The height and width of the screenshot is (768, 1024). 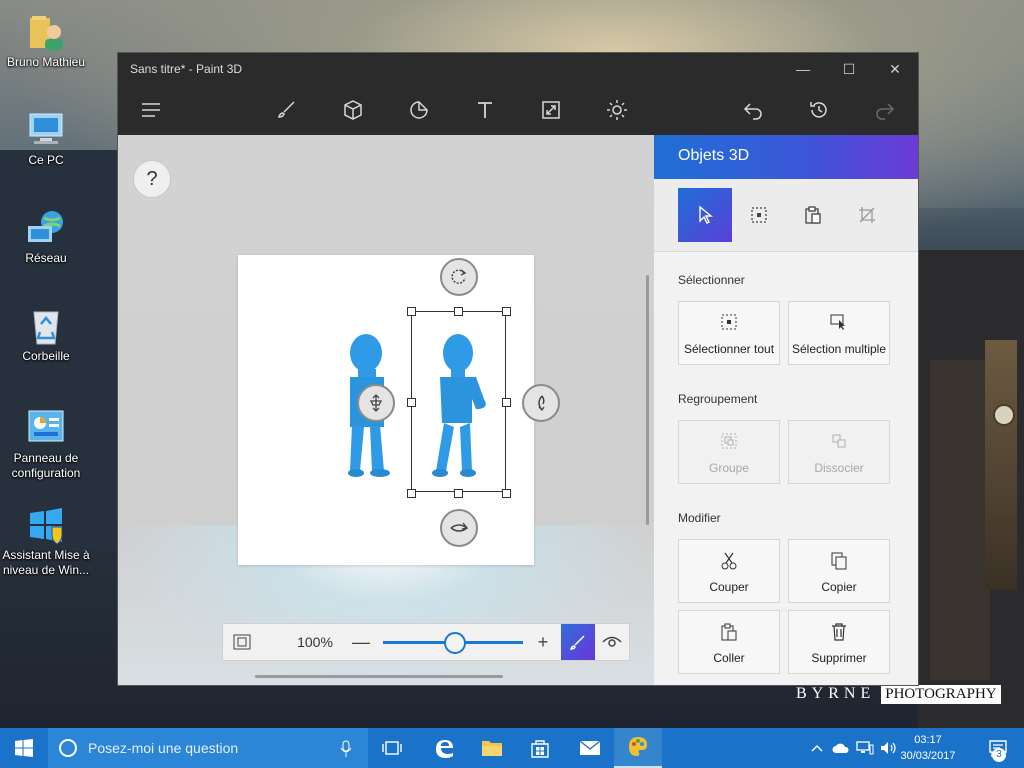 What do you see at coordinates (518, 69) in the screenshot?
I see `title-bar: Sans titre* - Paint 3D — ☐ ✕` at bounding box center [518, 69].